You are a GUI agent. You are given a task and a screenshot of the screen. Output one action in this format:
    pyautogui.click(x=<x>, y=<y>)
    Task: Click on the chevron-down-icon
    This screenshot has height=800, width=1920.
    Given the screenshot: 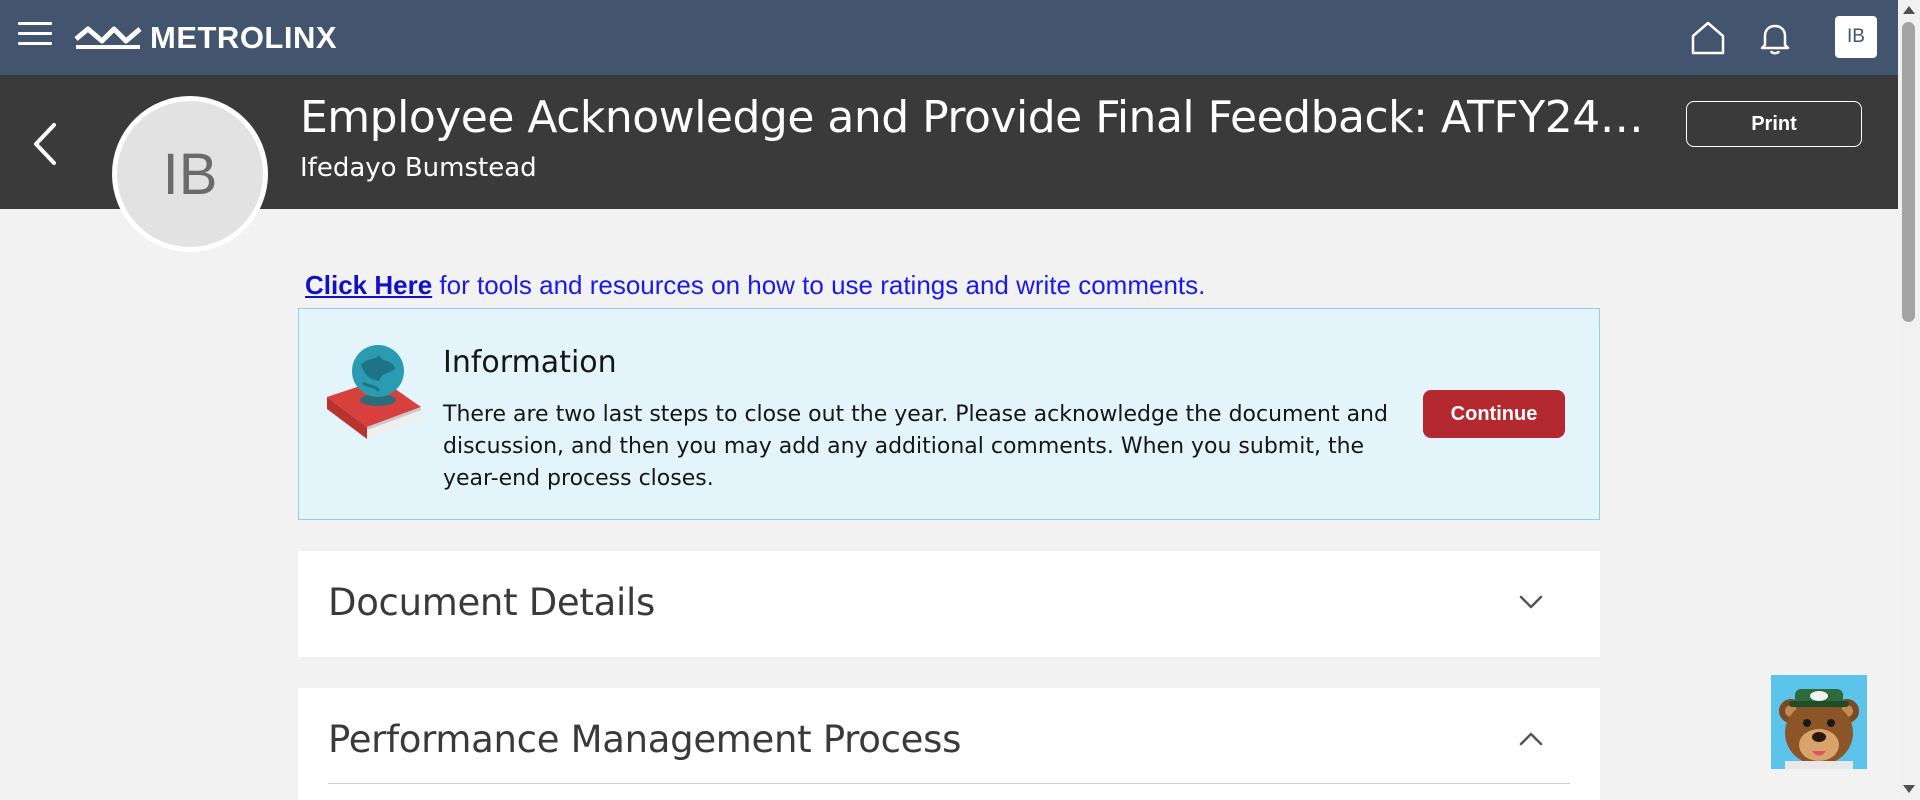 What is the action you would take?
    pyautogui.click(x=1531, y=602)
    